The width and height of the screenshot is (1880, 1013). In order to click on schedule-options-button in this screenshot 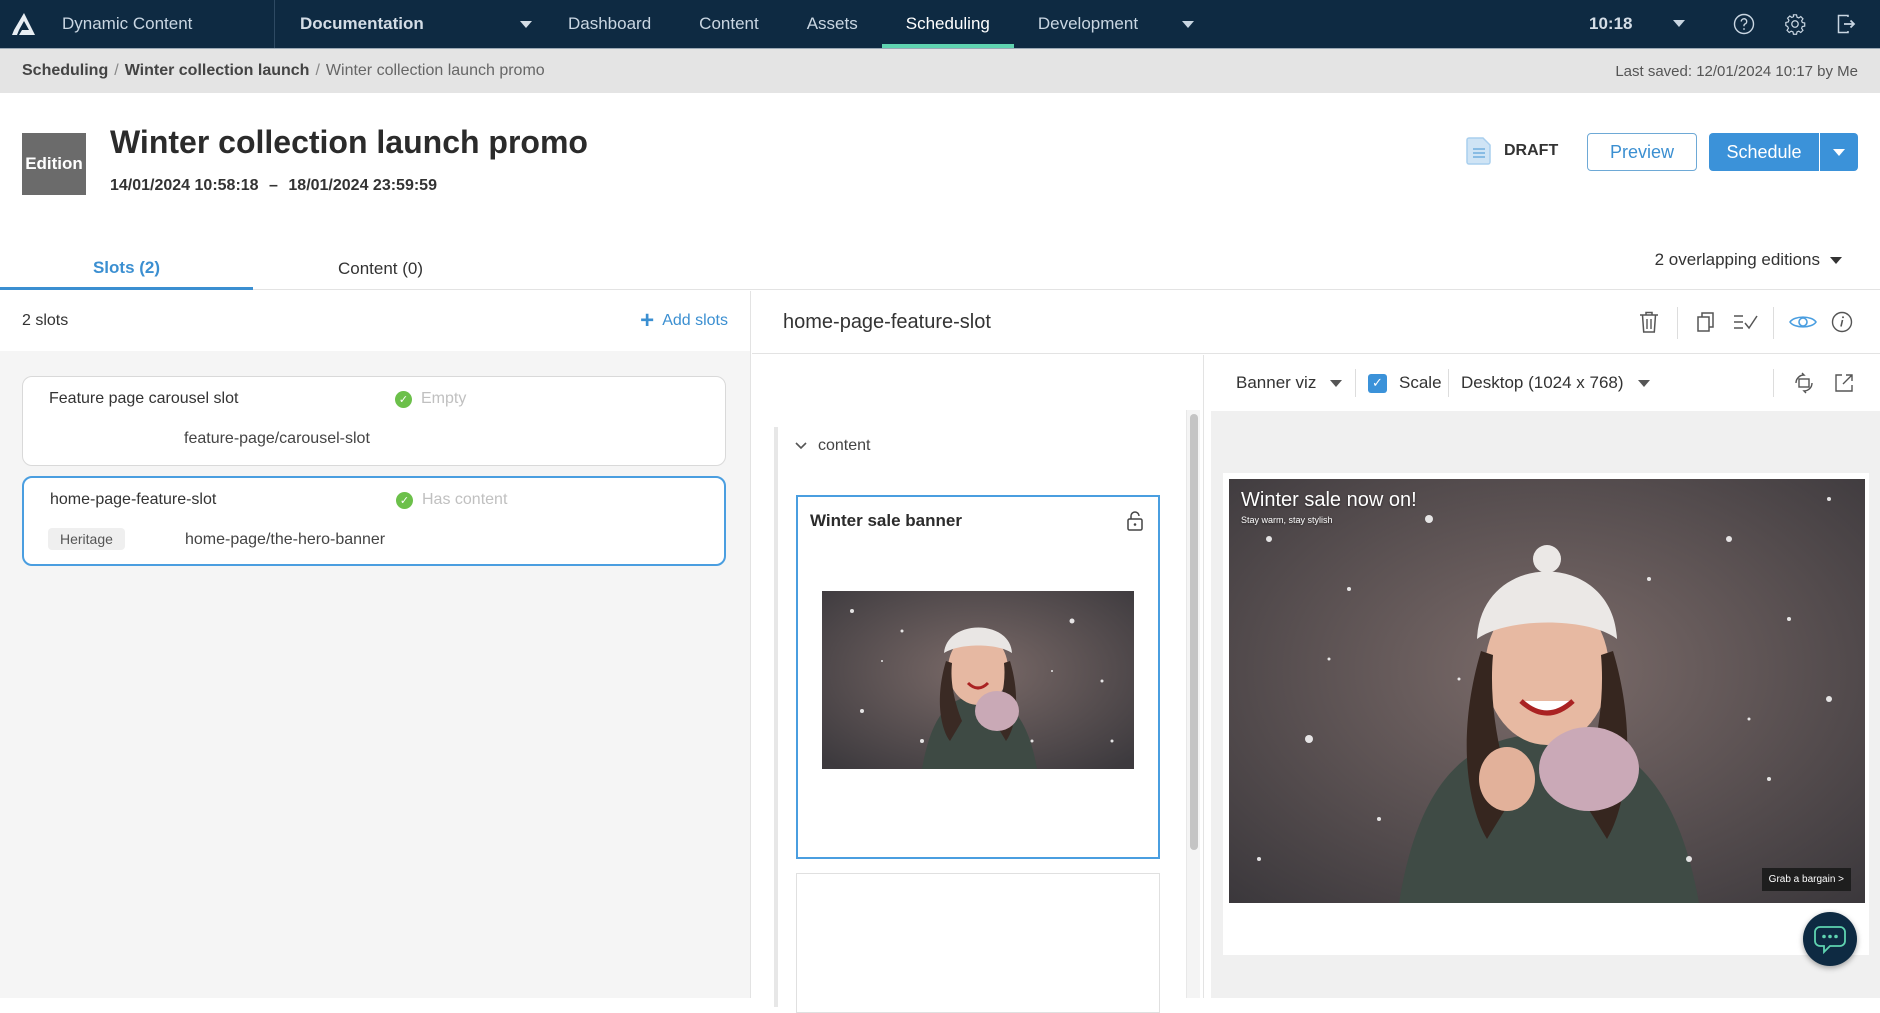, I will do `click(1839, 152)`.